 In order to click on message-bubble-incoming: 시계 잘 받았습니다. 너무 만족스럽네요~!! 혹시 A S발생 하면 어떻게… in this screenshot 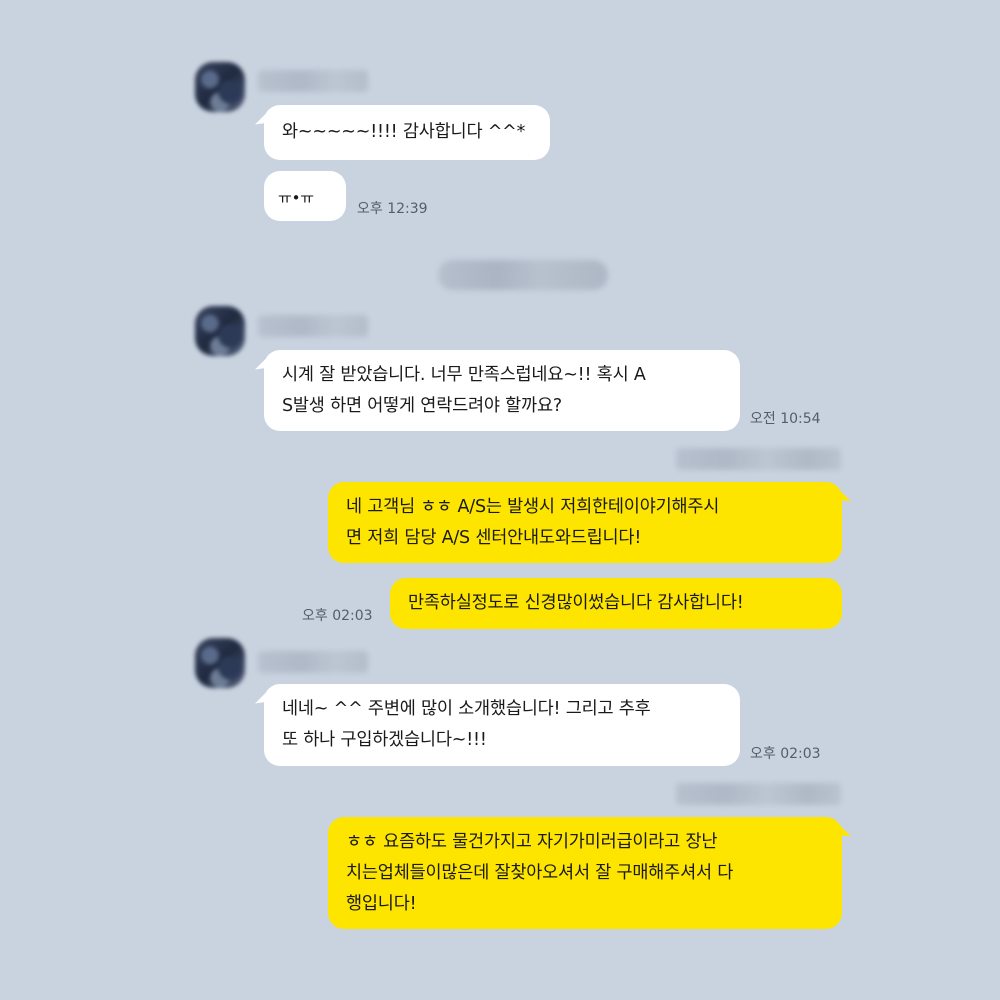, I will do `click(502, 390)`.